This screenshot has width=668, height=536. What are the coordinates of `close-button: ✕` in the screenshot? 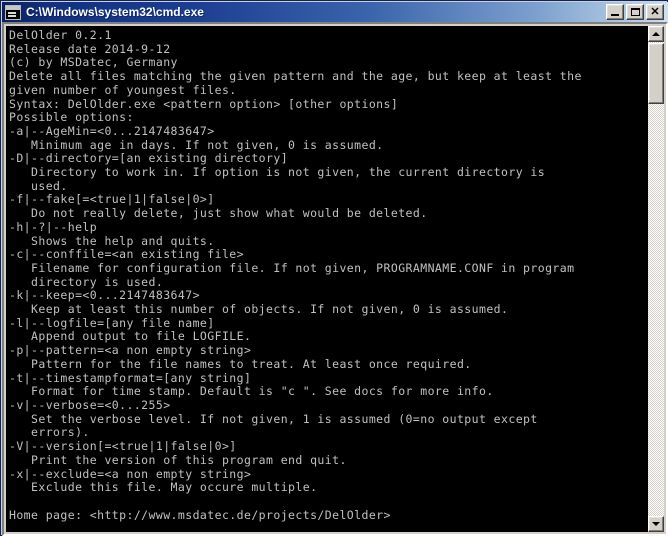 It's located at (655, 12).